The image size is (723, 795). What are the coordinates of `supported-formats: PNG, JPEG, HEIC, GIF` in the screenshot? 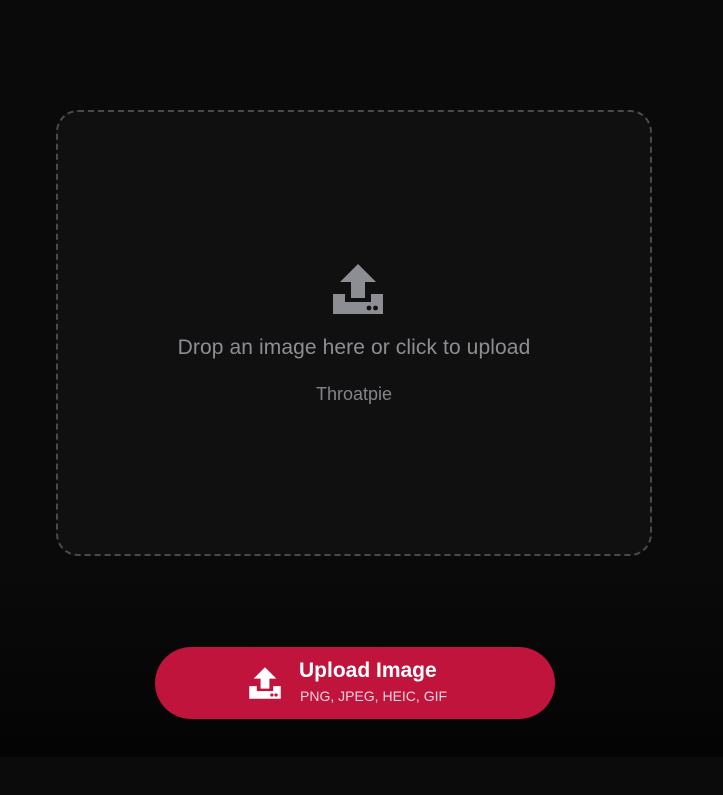 It's located at (374, 696).